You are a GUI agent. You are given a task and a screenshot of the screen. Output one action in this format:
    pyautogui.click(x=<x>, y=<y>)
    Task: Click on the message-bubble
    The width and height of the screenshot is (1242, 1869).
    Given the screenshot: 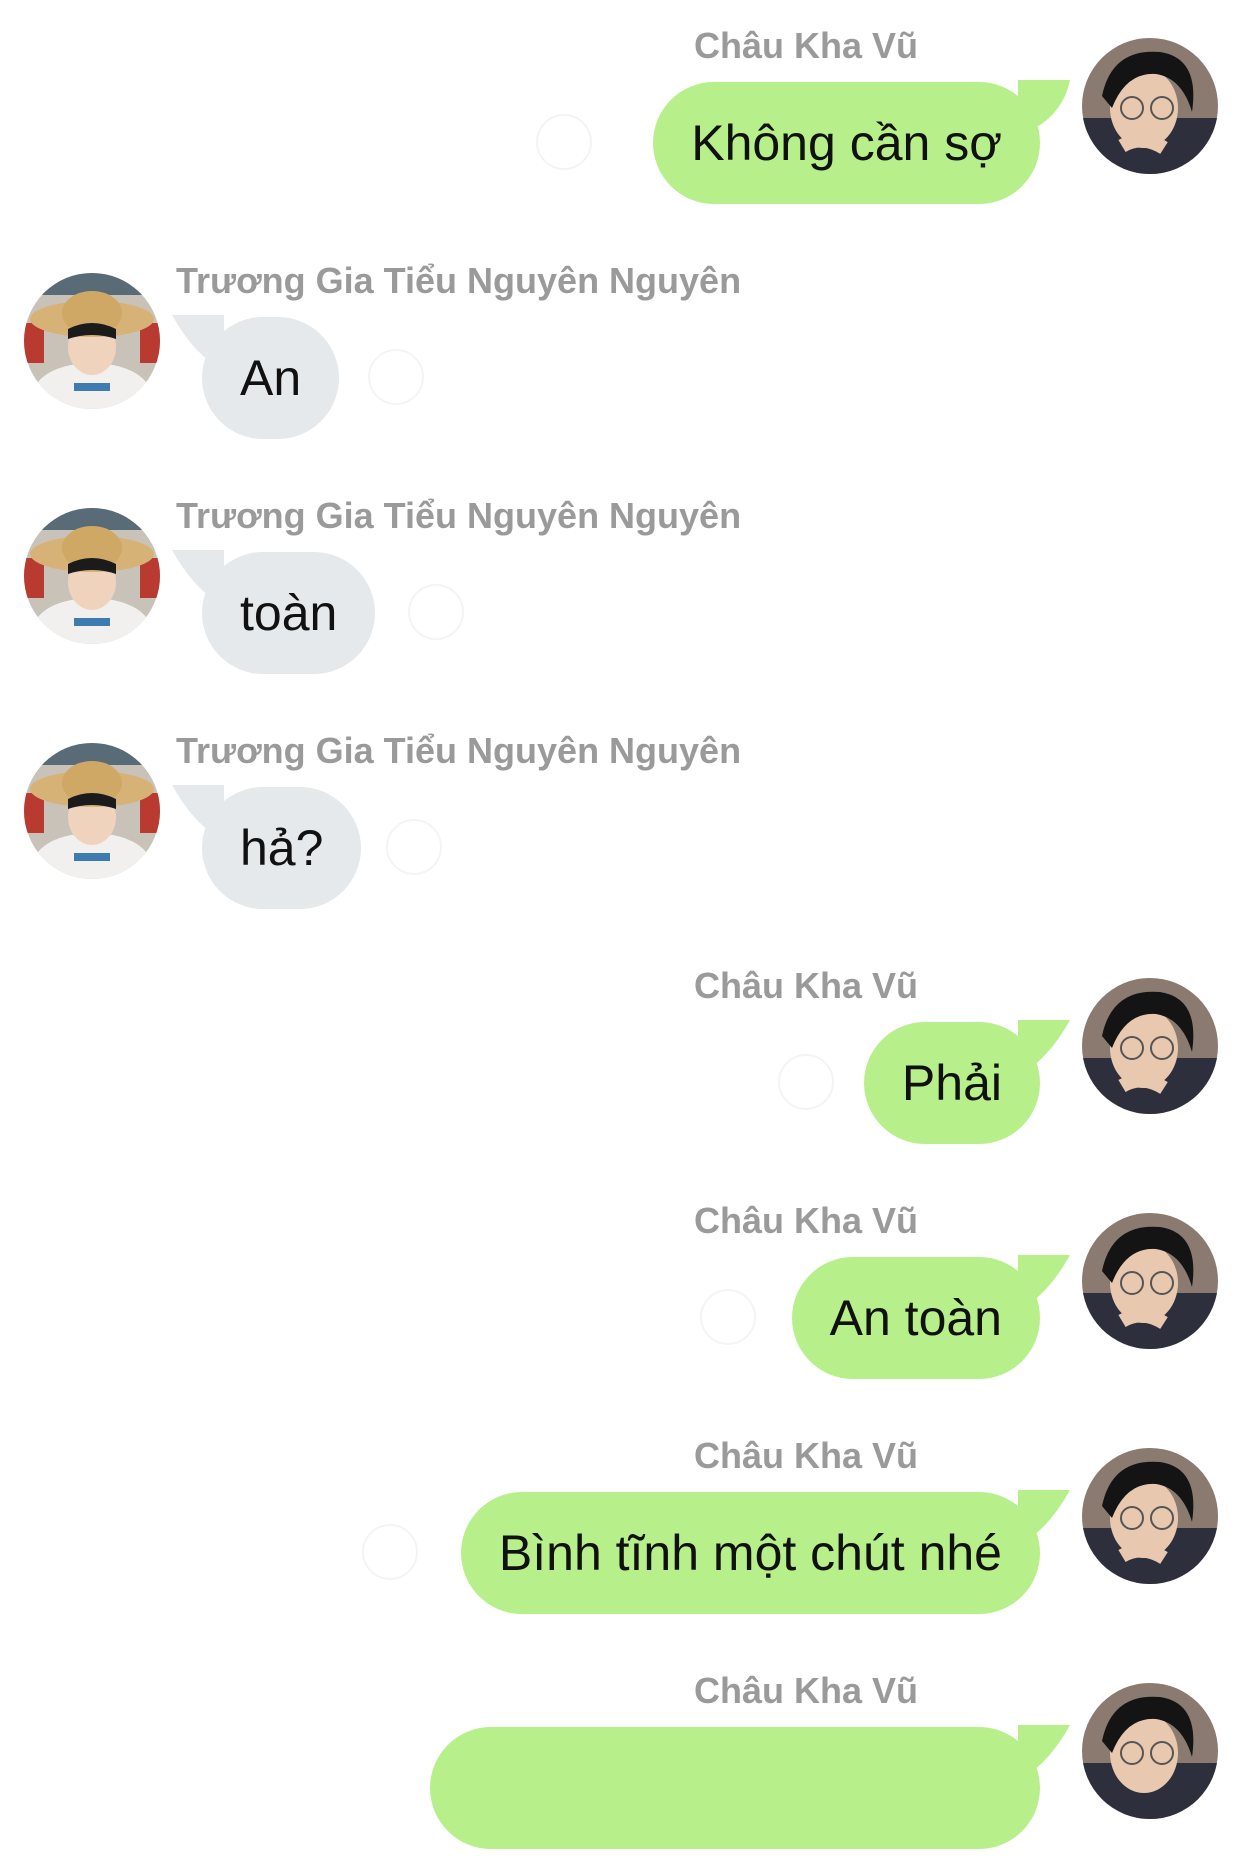 What is the action you would take?
    pyautogui.click(x=750, y=1787)
    